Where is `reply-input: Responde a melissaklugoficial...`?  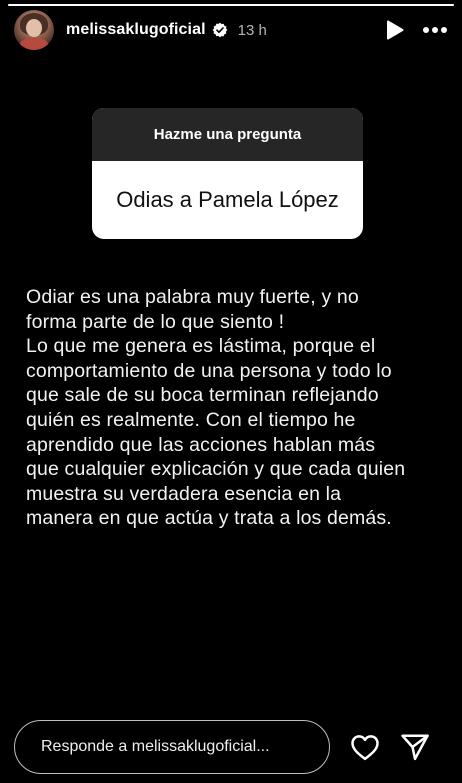 reply-input: Responde a melissaklugoficial... is located at coordinates (172, 747).